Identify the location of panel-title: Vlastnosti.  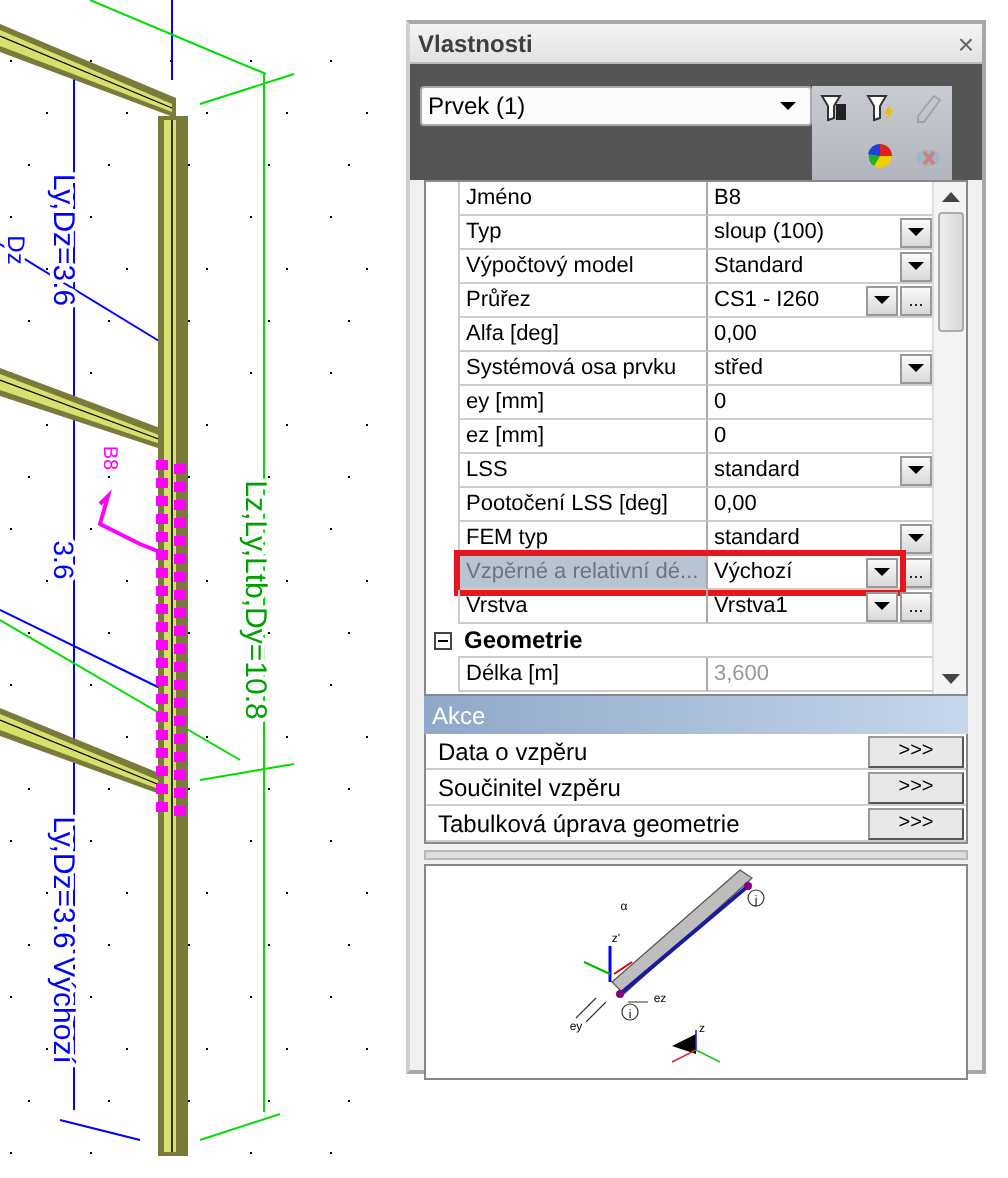
(475, 43).